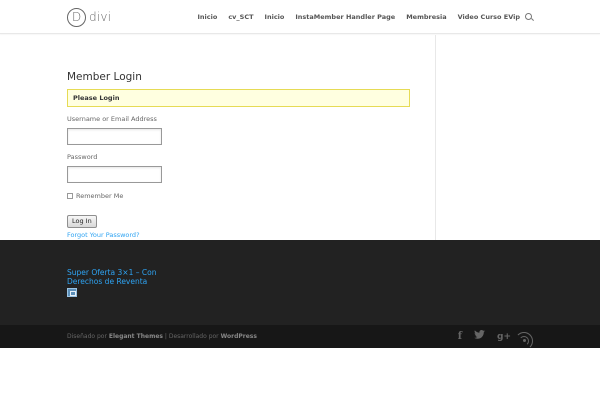  Describe the element at coordinates (435, 137) in the screenshot. I see `sidebar-divider` at that location.